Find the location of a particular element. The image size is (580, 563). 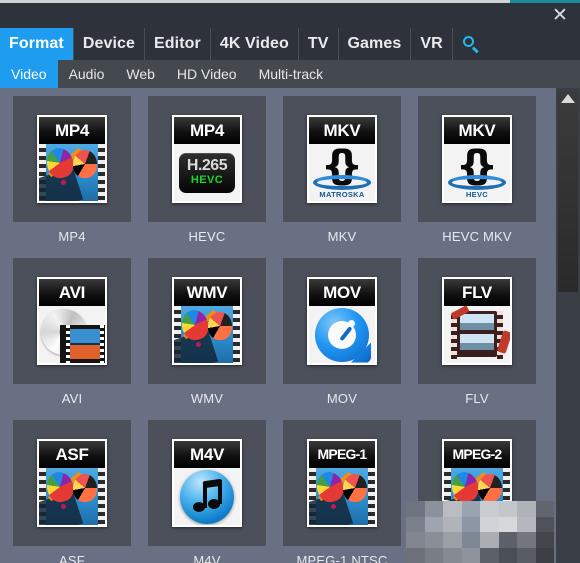

tab-format: Format is located at coordinates (37, 44).